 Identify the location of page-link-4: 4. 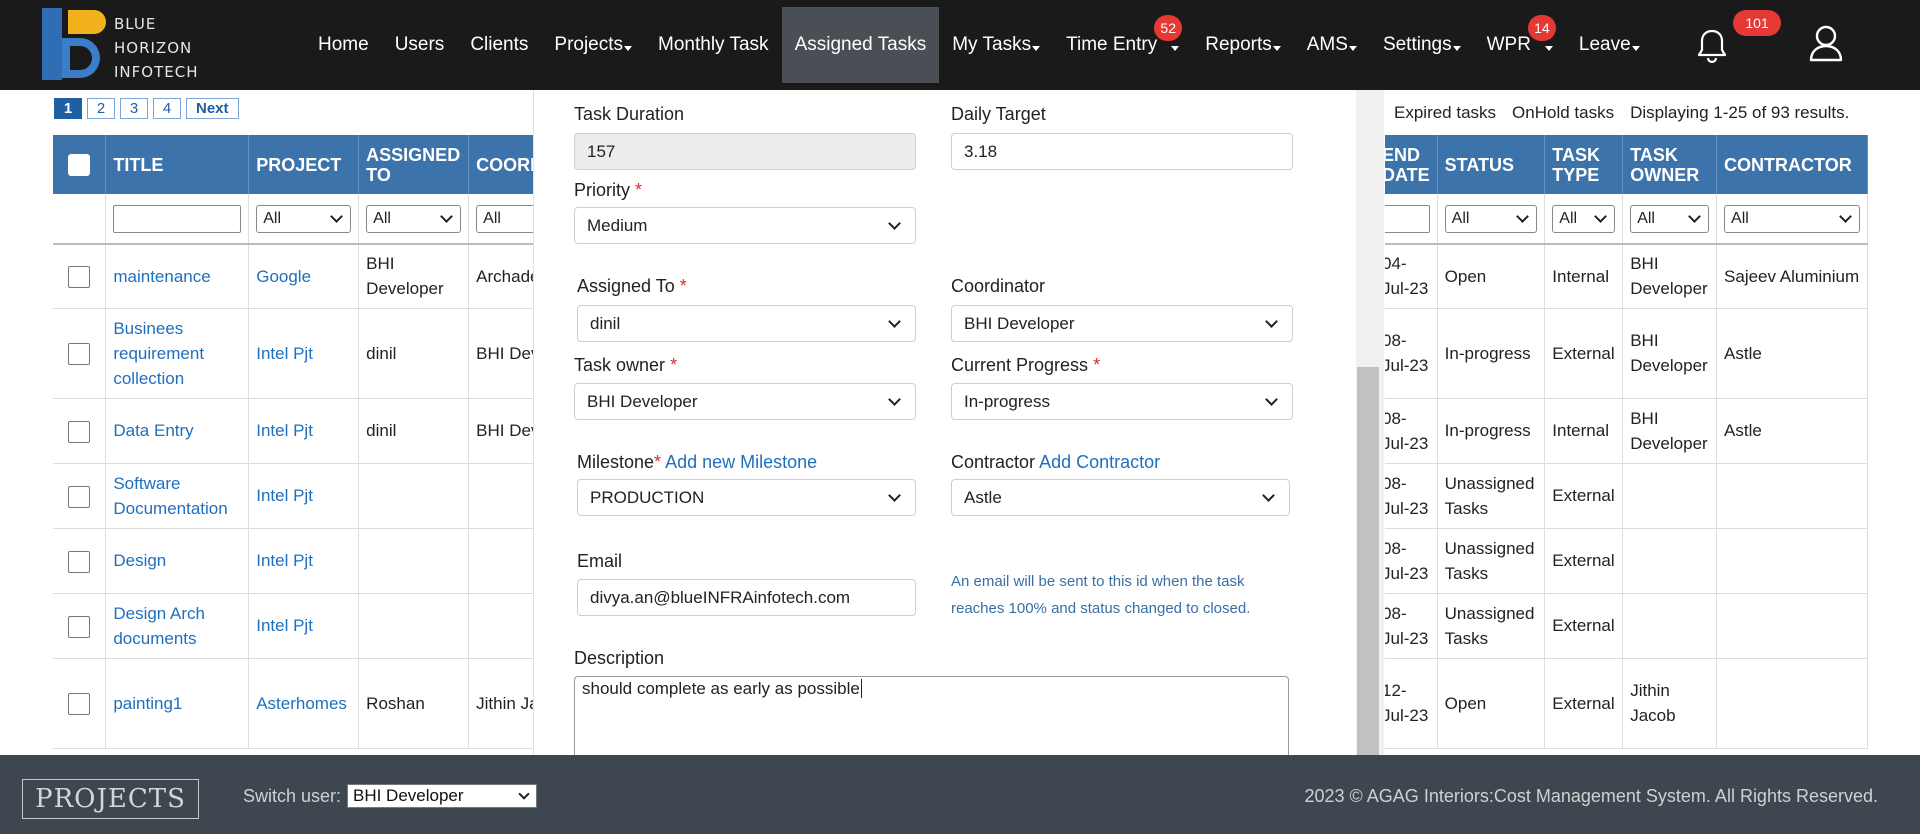
(167, 108).